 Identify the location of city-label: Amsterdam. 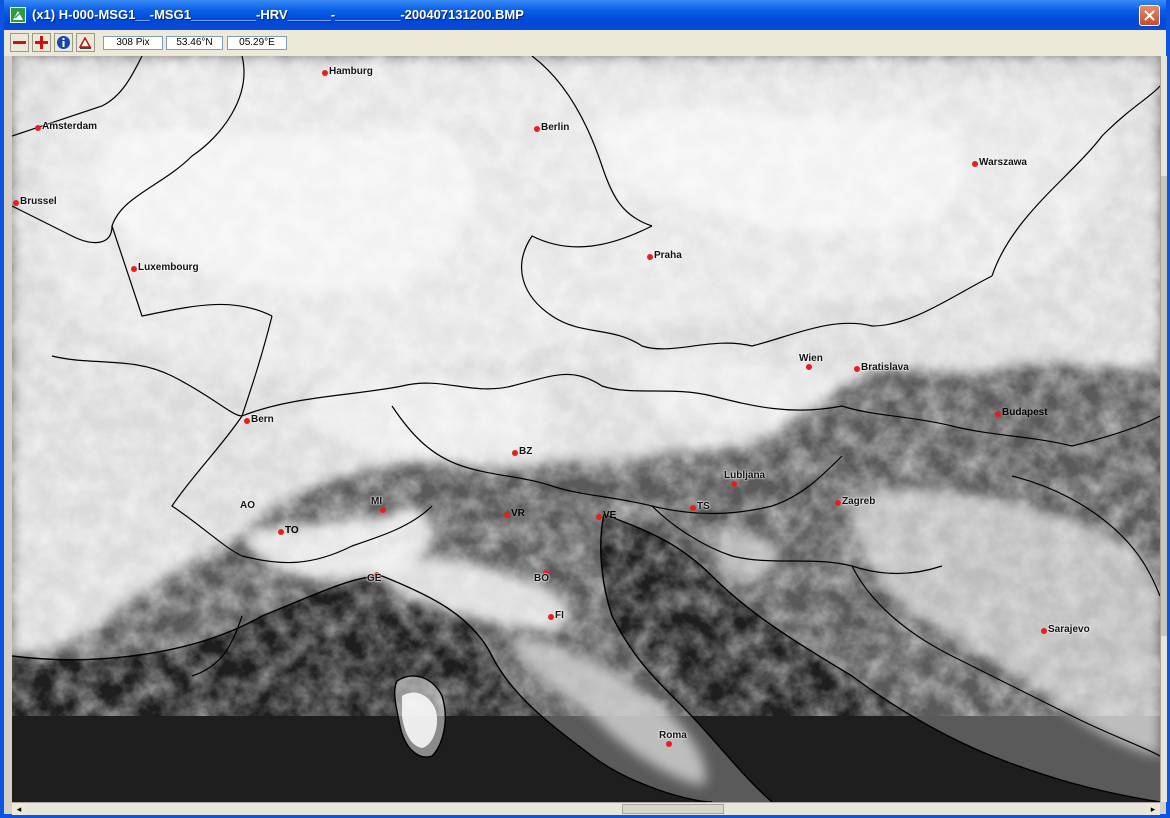
(70, 126).